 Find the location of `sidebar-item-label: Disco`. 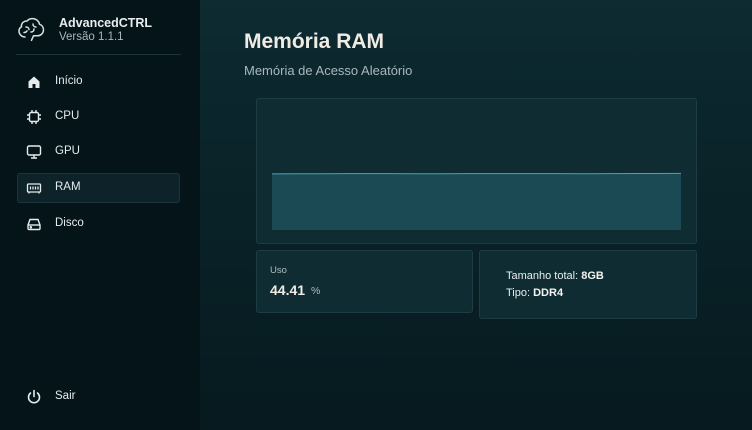

sidebar-item-label: Disco is located at coordinates (69, 223).